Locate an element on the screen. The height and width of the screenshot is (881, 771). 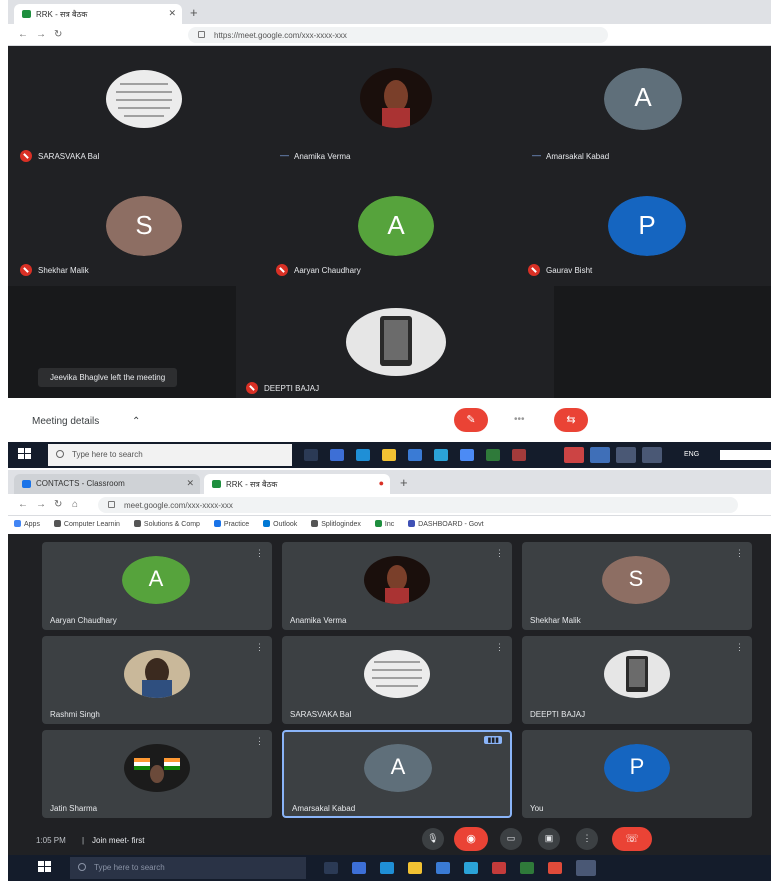
lock-icon is located at coordinates (111, 504).